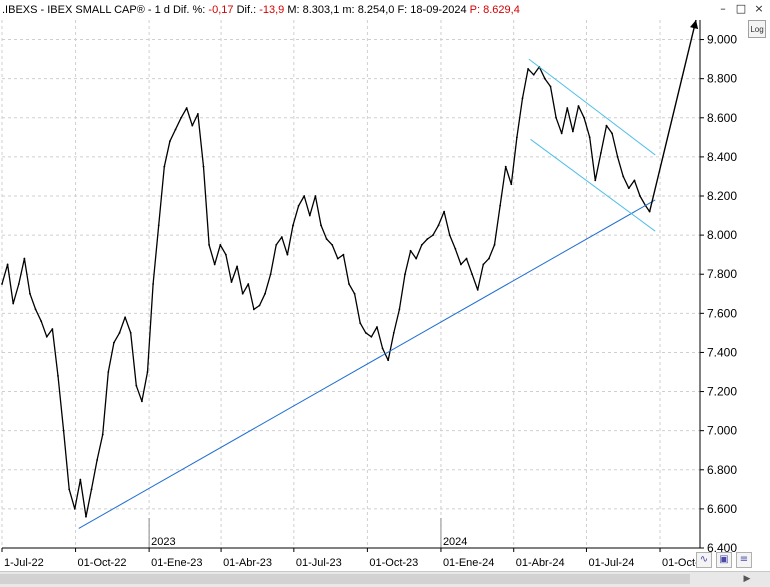 The width and height of the screenshot is (770, 587). I want to click on x-tick-label: 01-Abr-24, so click(540, 563).